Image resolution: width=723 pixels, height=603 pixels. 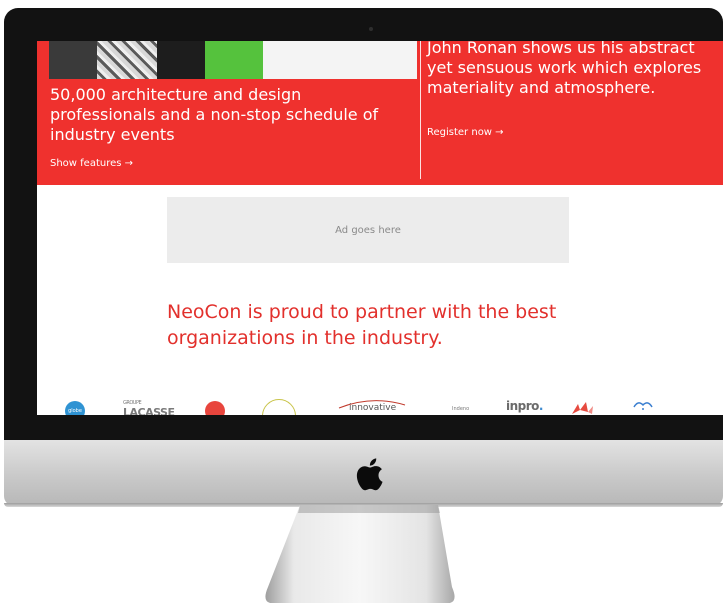 What do you see at coordinates (524, 406) in the screenshot?
I see `inpro-logo: inpro.` at bounding box center [524, 406].